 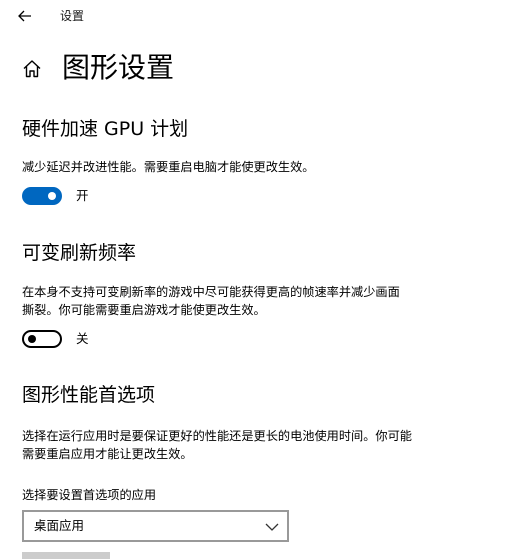 I want to click on back-button, so click(x=25, y=16).